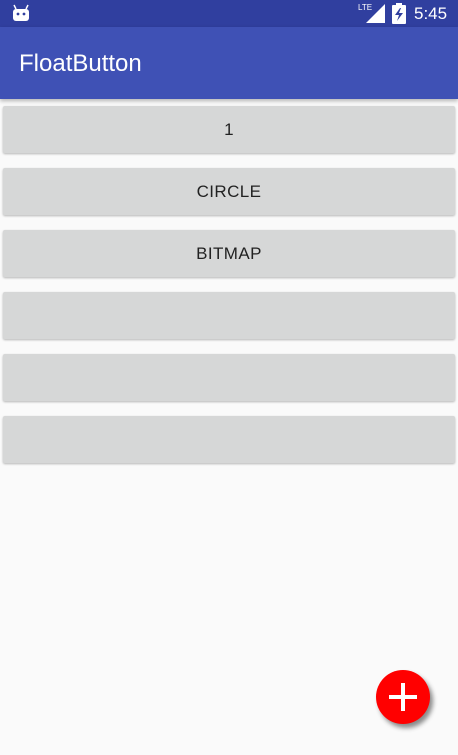 This screenshot has width=458, height=755. What do you see at coordinates (229, 13) in the screenshot?
I see `status-bar: LTE 5:45` at bounding box center [229, 13].